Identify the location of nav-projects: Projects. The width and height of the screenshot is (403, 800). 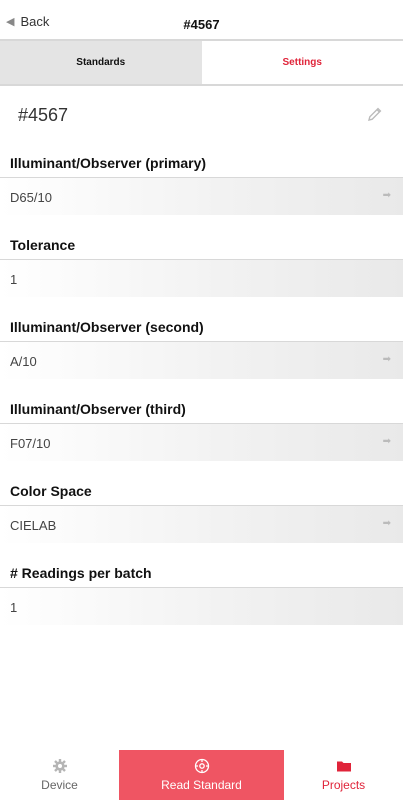
(343, 775).